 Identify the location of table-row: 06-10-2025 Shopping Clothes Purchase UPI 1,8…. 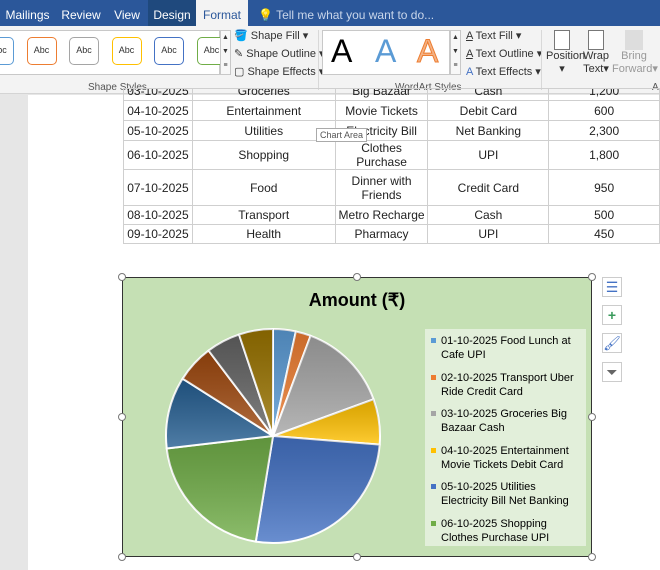
(391, 155).